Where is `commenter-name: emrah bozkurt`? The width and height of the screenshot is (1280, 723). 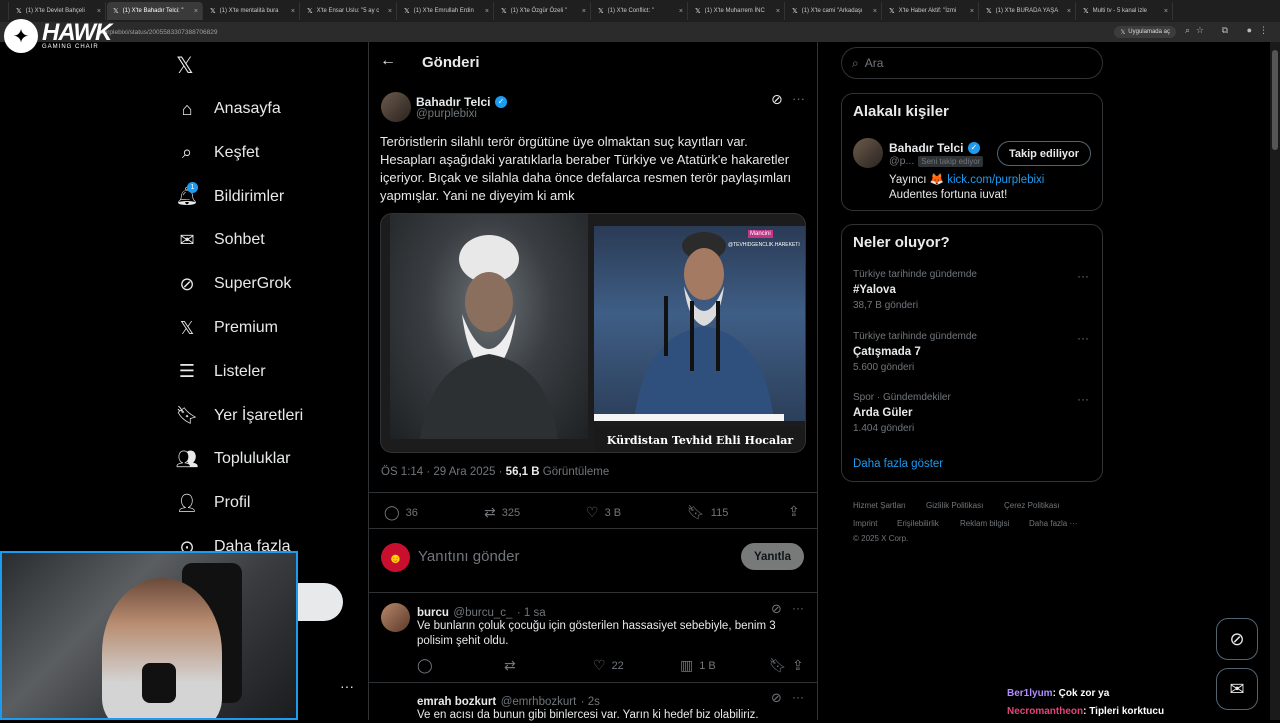
commenter-name: emrah bozkurt is located at coordinates (456, 702).